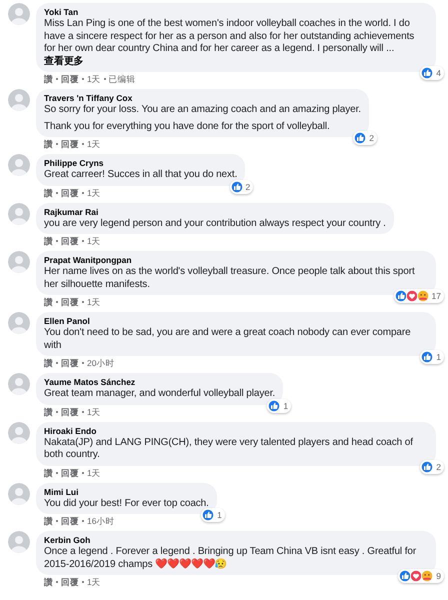 Image resolution: width=448 pixels, height=600 pixels. What do you see at coordinates (422, 296) in the screenshot?
I see `hug-emoji-icon` at bounding box center [422, 296].